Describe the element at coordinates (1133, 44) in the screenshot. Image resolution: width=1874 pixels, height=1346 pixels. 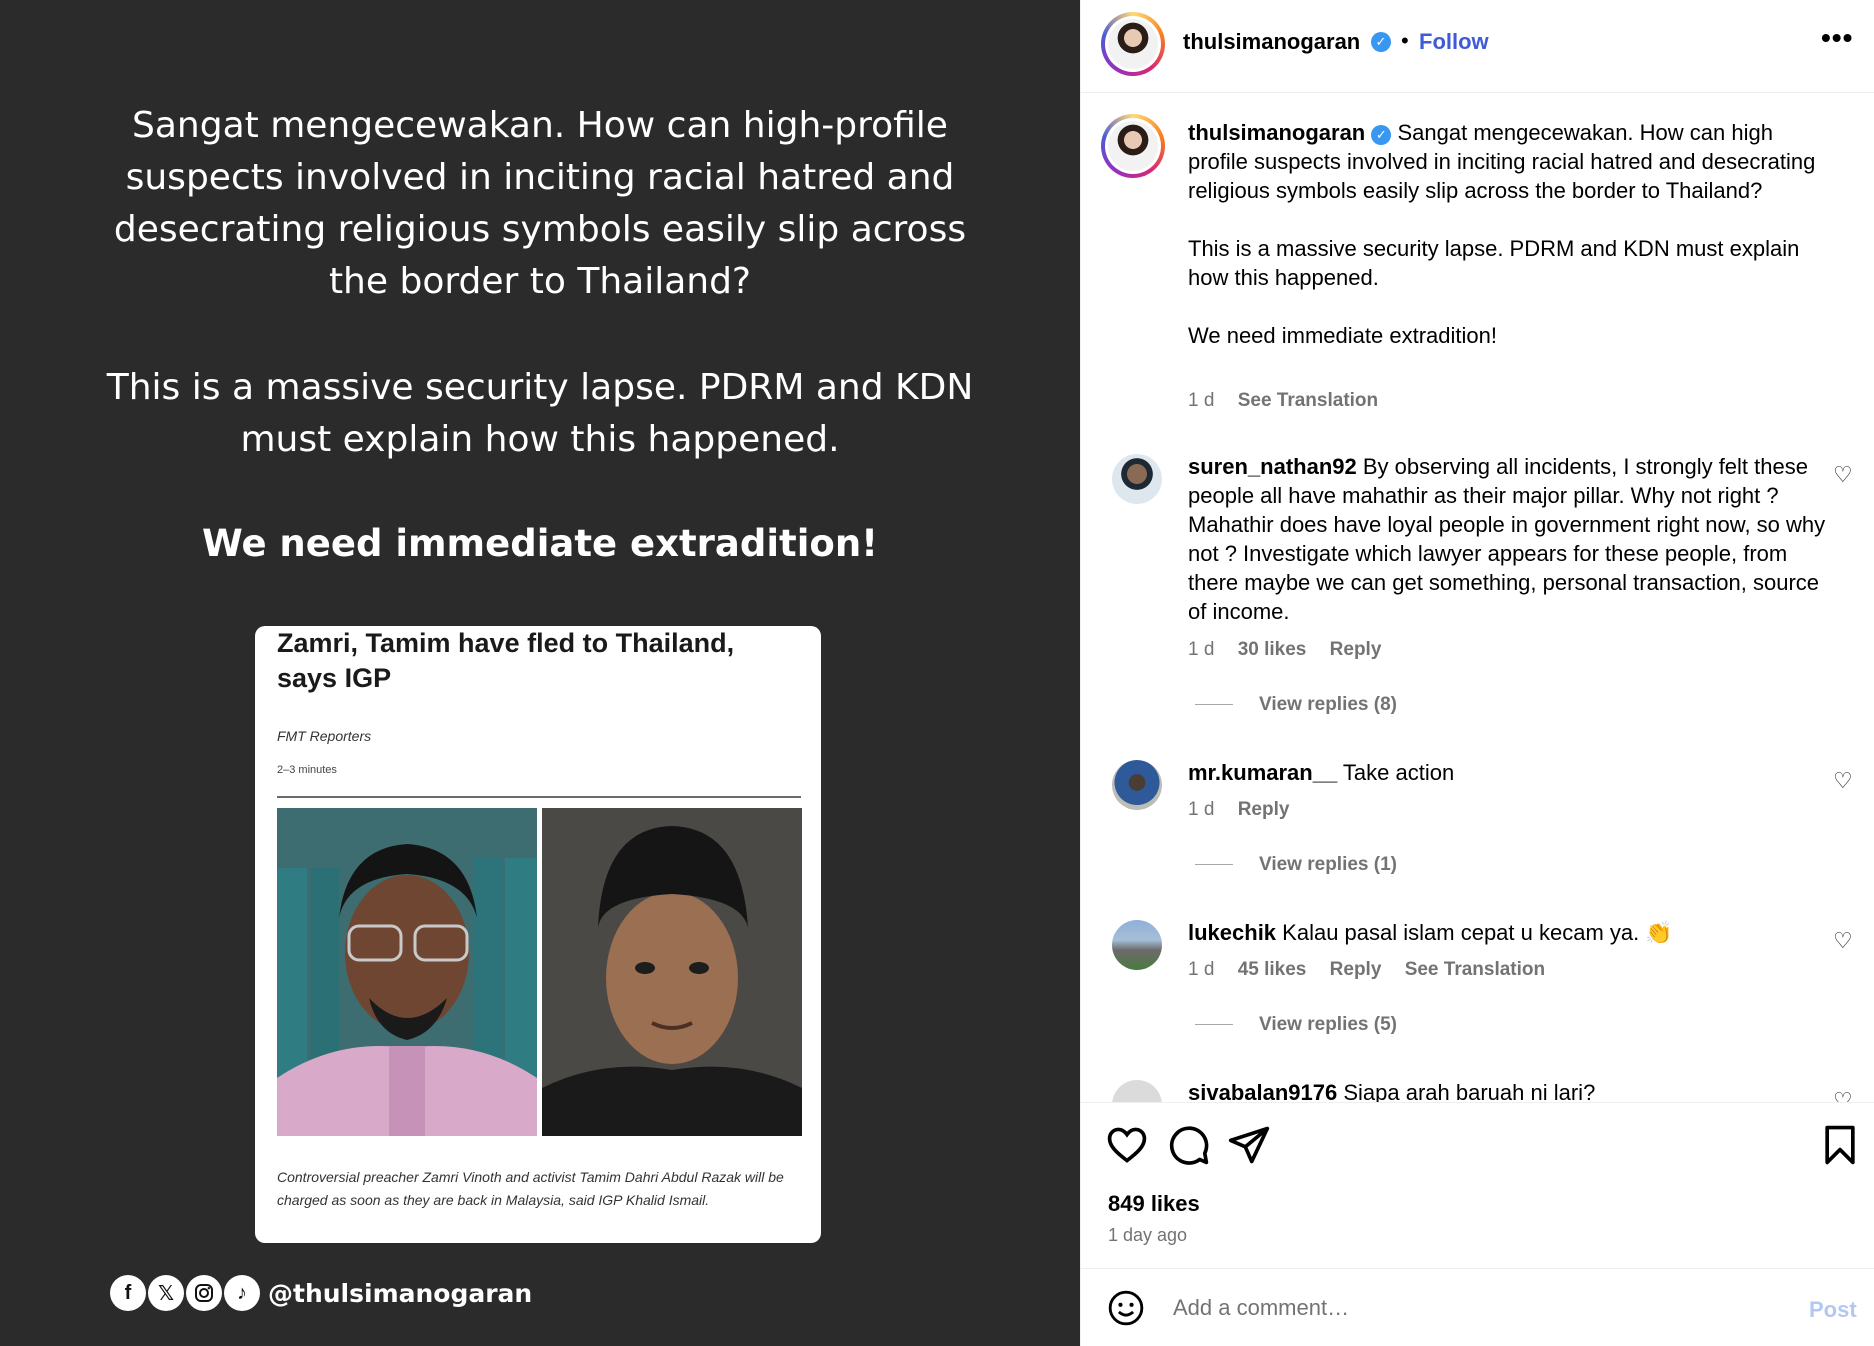
I see `author-avatar` at that location.